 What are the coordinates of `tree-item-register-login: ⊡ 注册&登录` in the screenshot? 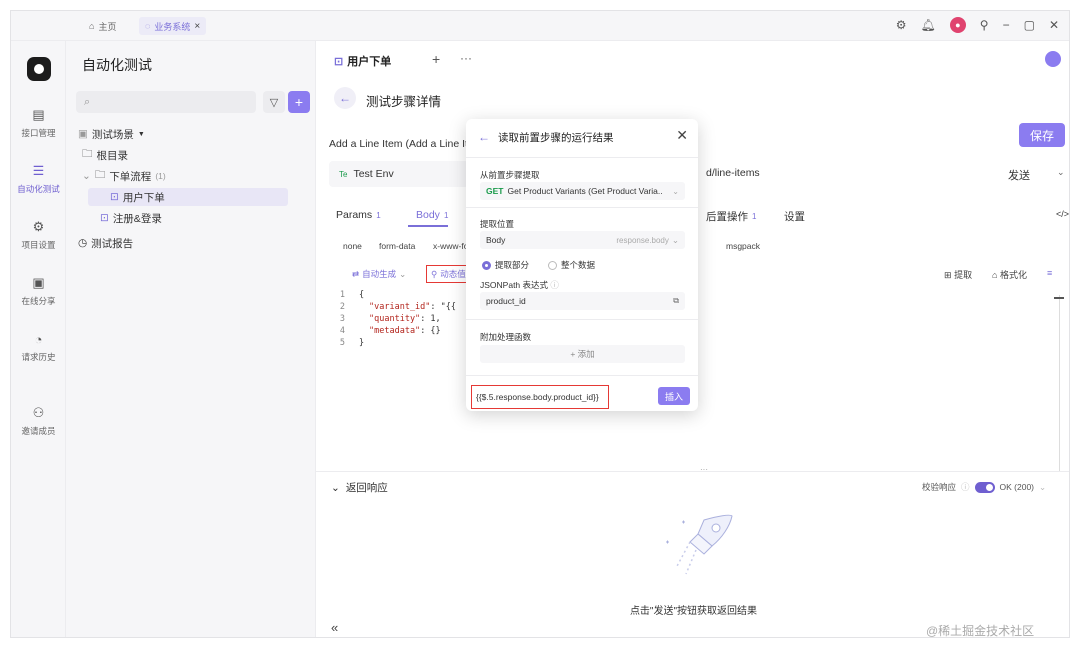 It's located at (131, 218).